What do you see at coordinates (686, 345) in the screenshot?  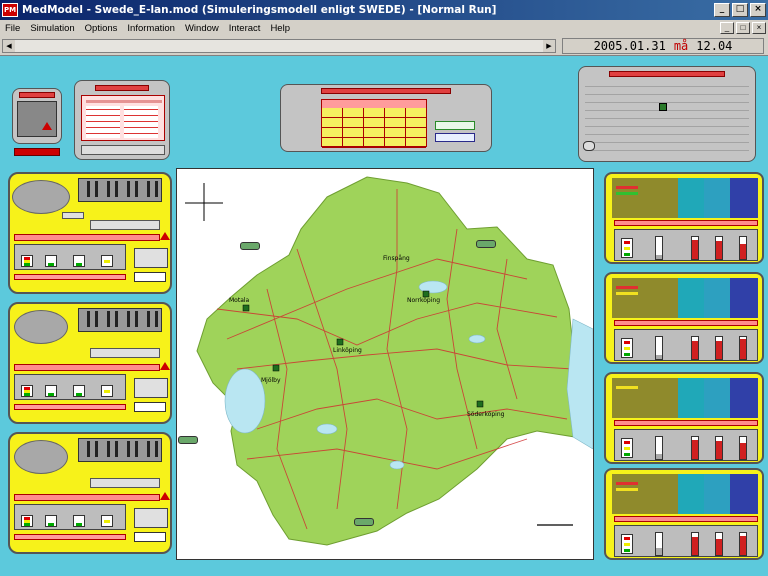 I see `hospital-2-gauges` at bounding box center [686, 345].